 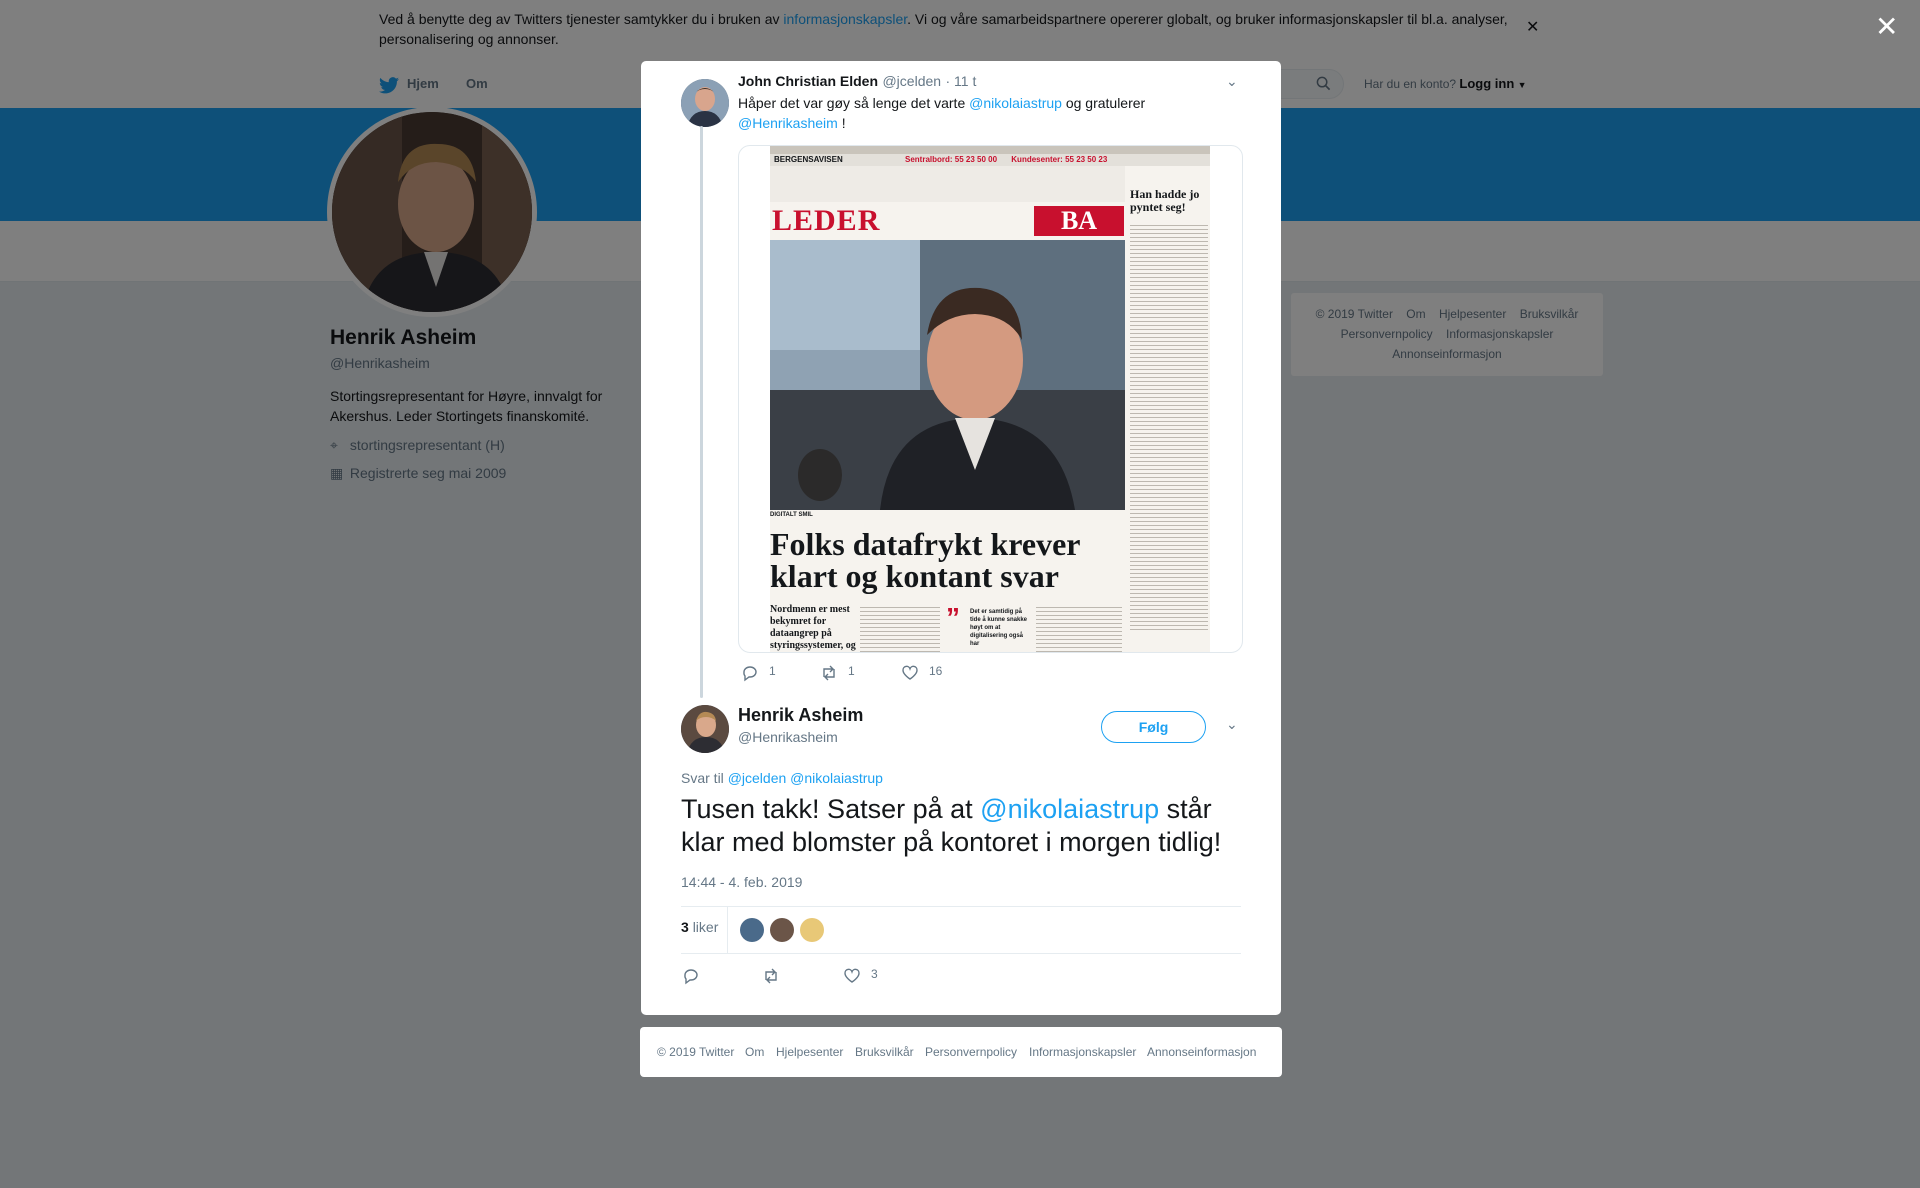 I want to click on footer-terms: Bruksvilkår, so click(x=884, y=1052).